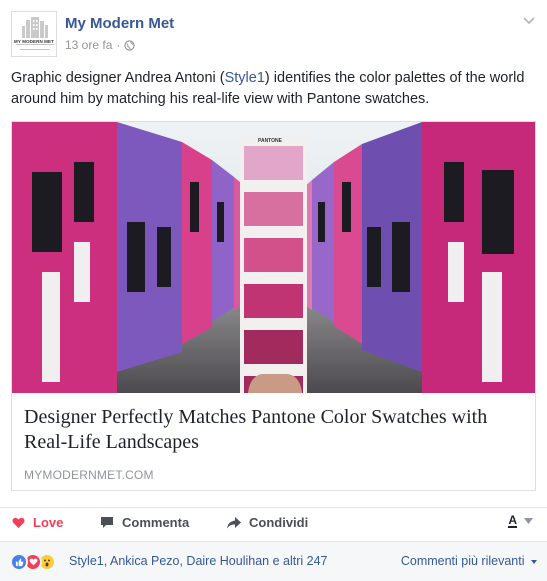 This screenshot has height=581, width=547. I want to click on link-domain: MYMODERNMET.COM, so click(89, 475).